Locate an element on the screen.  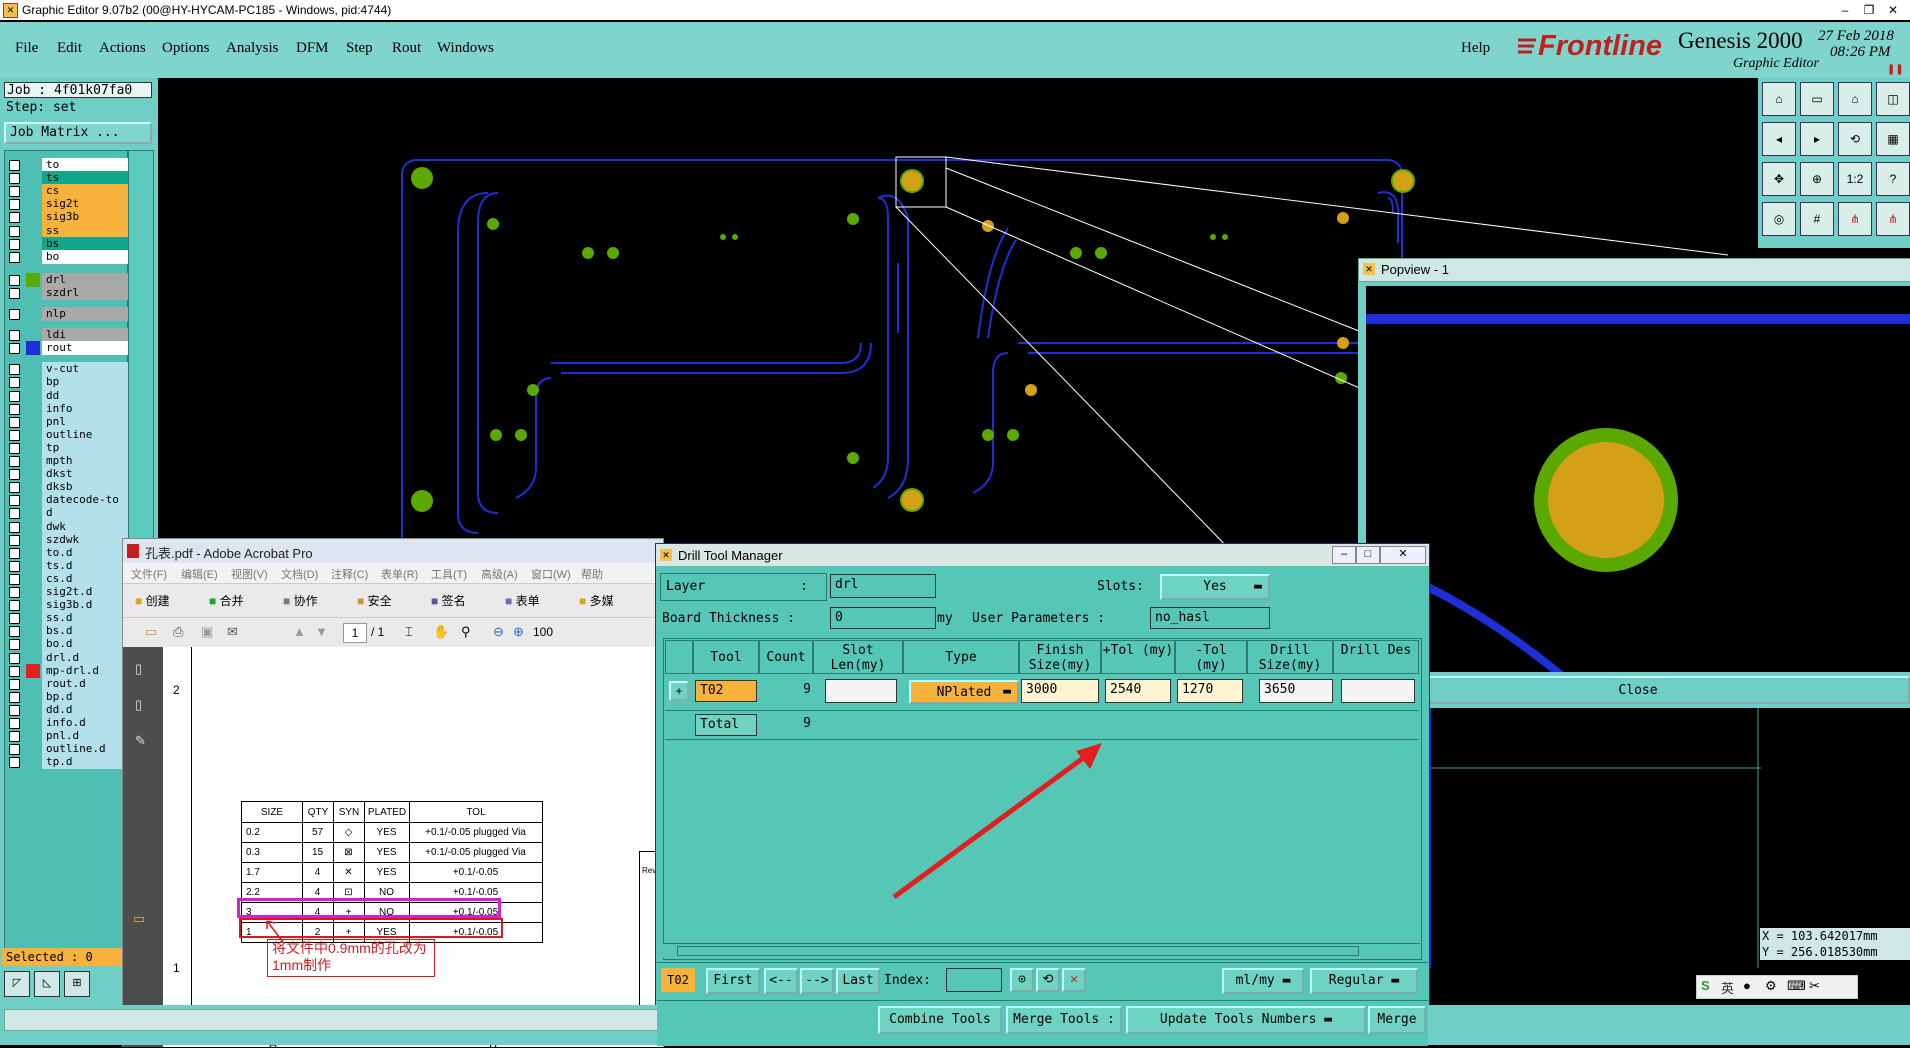
layer-row-szdrl: szdrl is located at coordinates (67, 292).